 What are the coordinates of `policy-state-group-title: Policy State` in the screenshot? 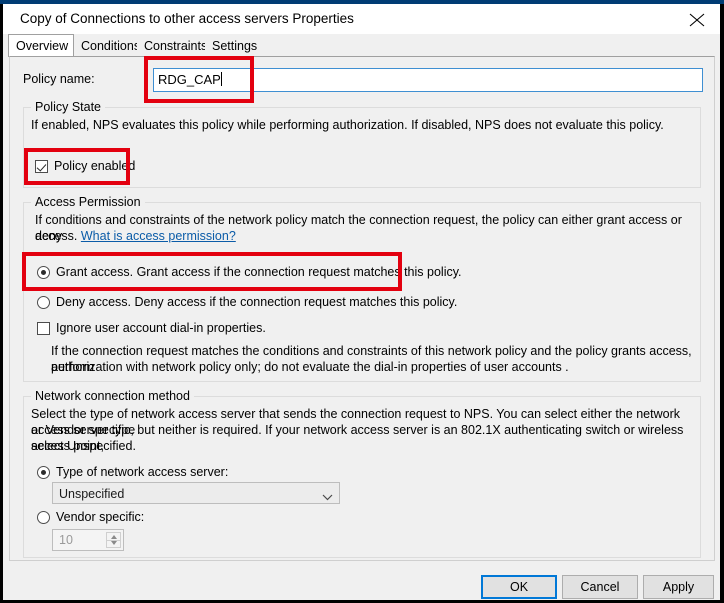 It's located at (68, 107).